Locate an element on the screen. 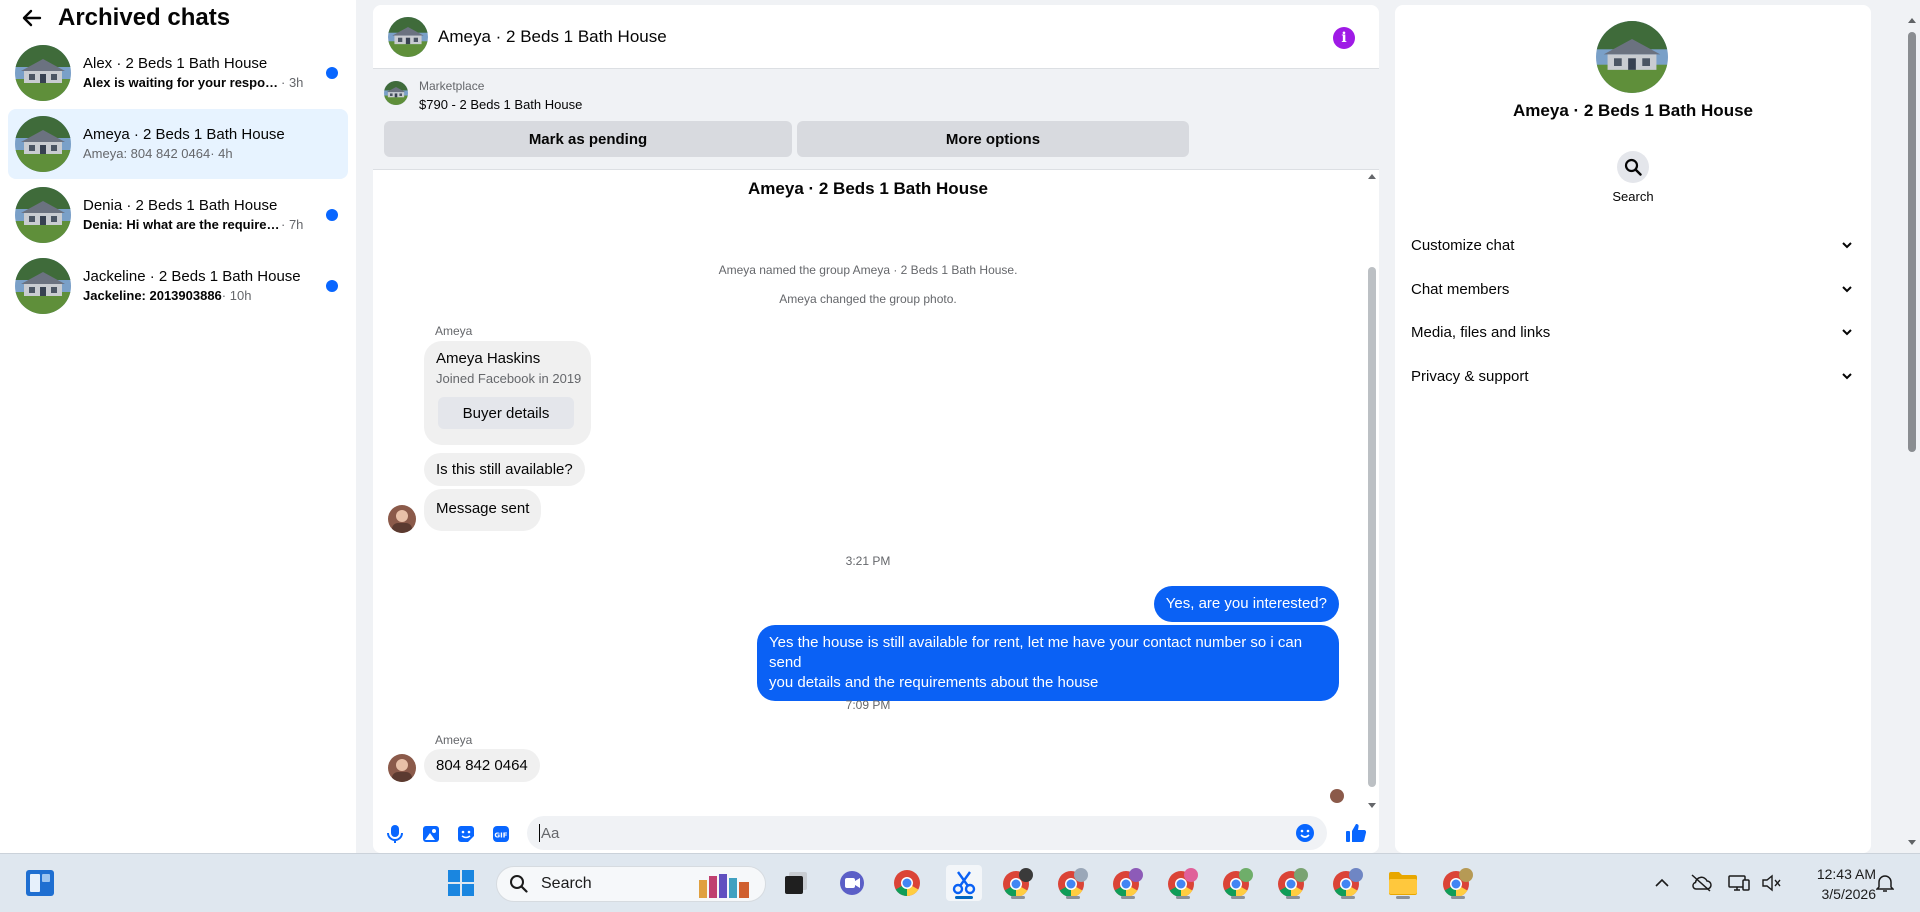  chat-header: Ameya · 2 Beds 1 Bath House i is located at coordinates (876, 37).